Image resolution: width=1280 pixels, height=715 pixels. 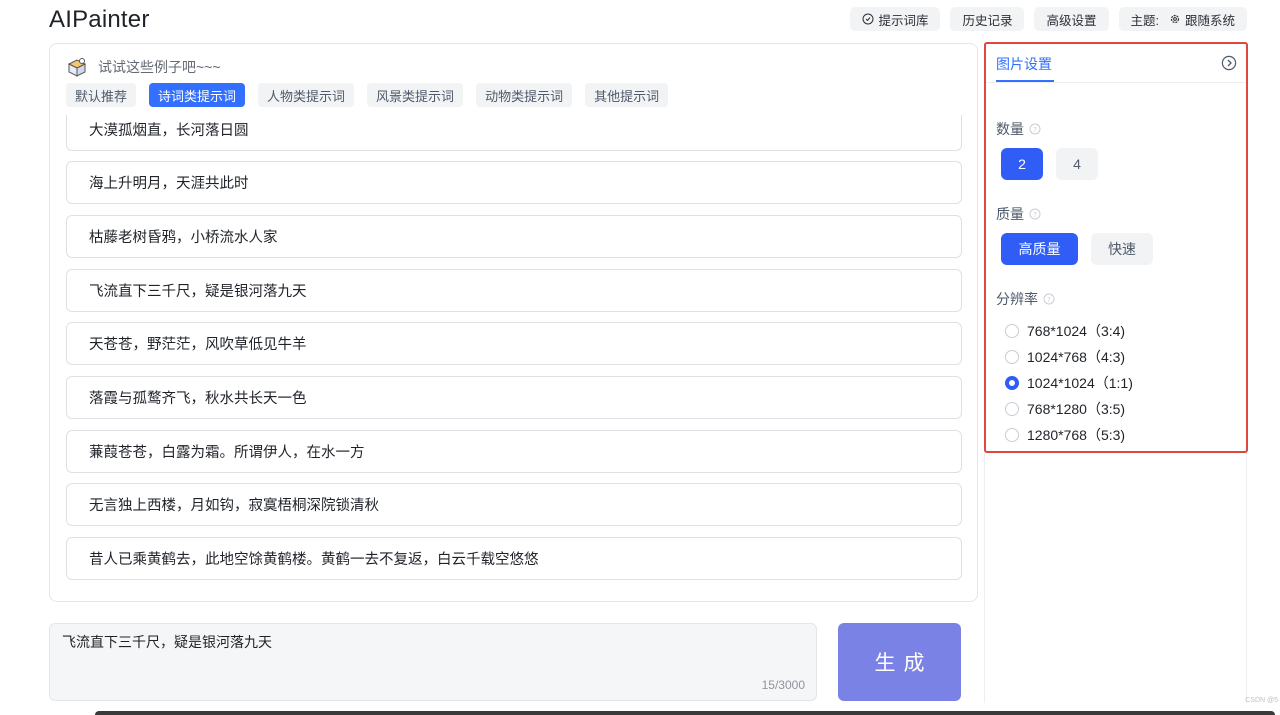 I want to click on resolution-option-label: 768*1280（3:5), so click(x=1076, y=409).